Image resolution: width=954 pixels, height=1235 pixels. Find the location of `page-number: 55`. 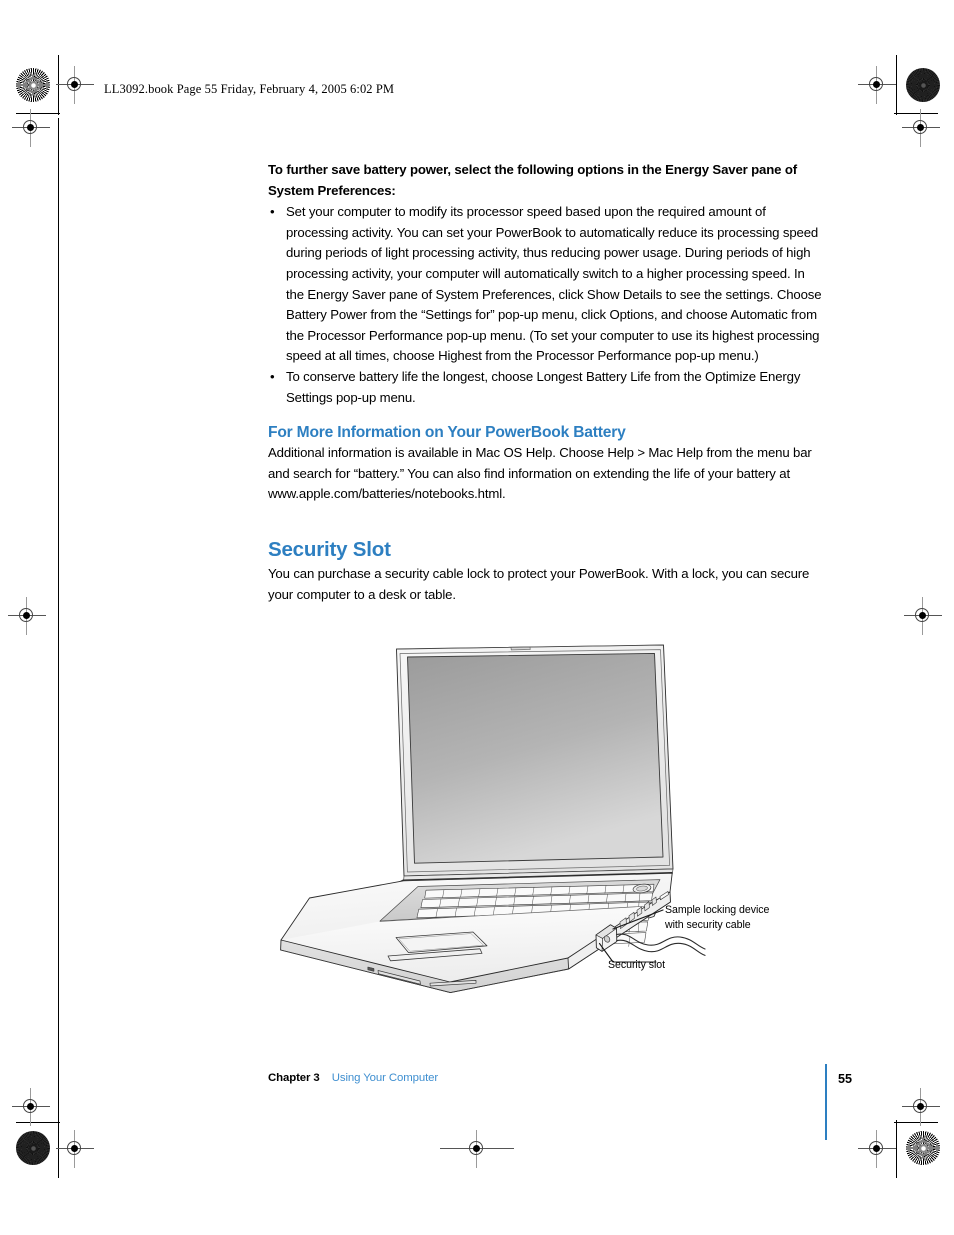

page-number: 55 is located at coordinates (845, 1079).